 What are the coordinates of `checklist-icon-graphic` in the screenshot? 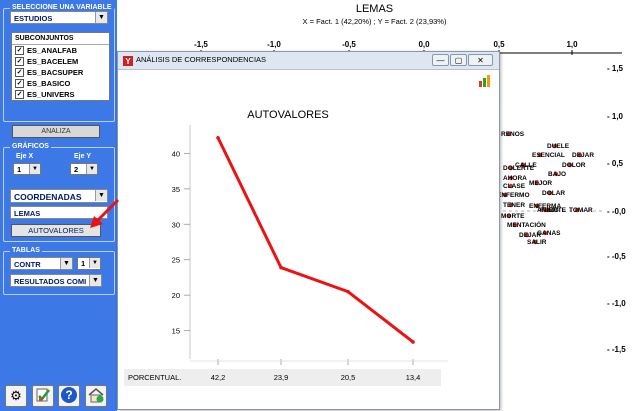 It's located at (43, 395).